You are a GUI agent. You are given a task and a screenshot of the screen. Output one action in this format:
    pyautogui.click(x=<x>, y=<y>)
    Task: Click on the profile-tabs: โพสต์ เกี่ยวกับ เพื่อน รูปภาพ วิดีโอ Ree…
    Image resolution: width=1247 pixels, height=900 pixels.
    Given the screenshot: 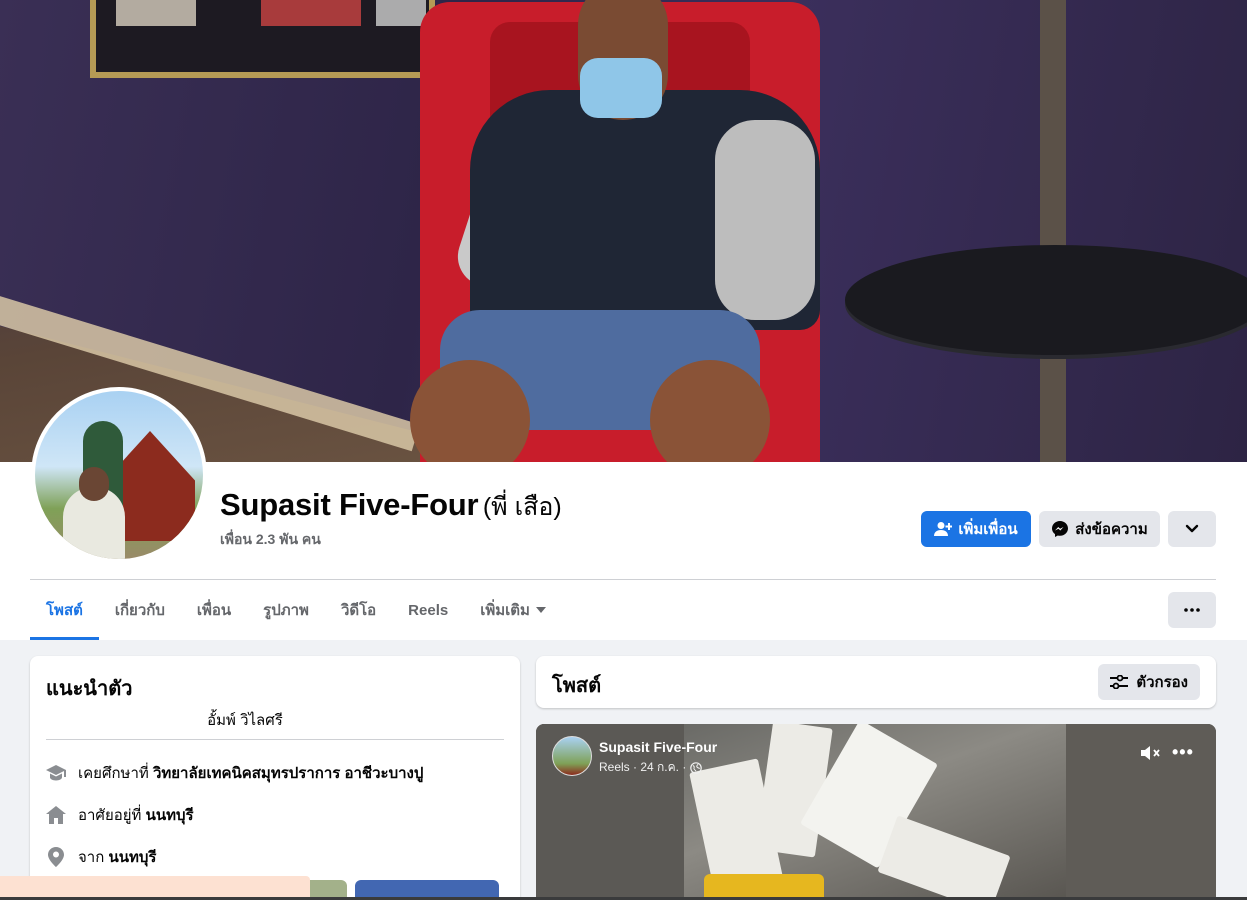 What is the action you would take?
    pyautogui.click(x=296, y=610)
    